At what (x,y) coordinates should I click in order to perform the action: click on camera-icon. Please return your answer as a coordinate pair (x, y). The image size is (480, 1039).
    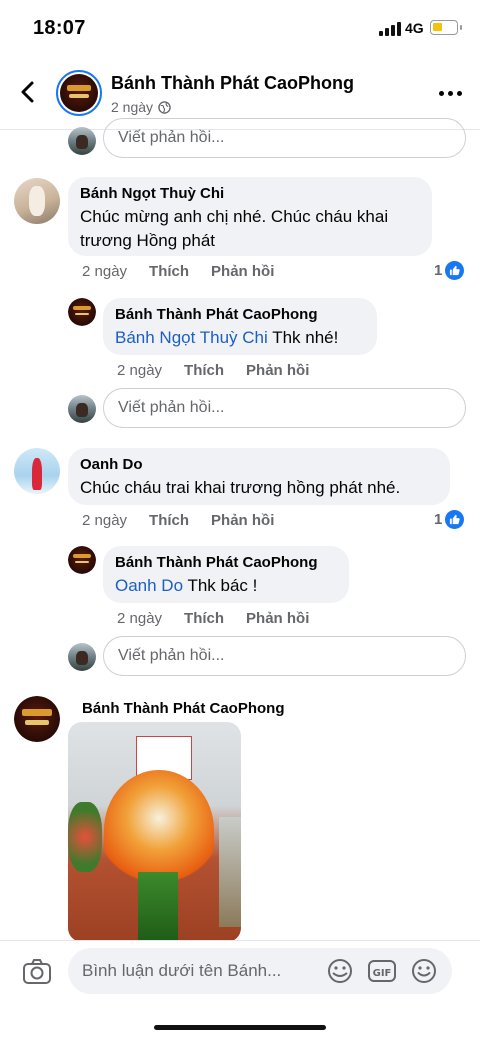
    Looking at the image, I should click on (37, 972).